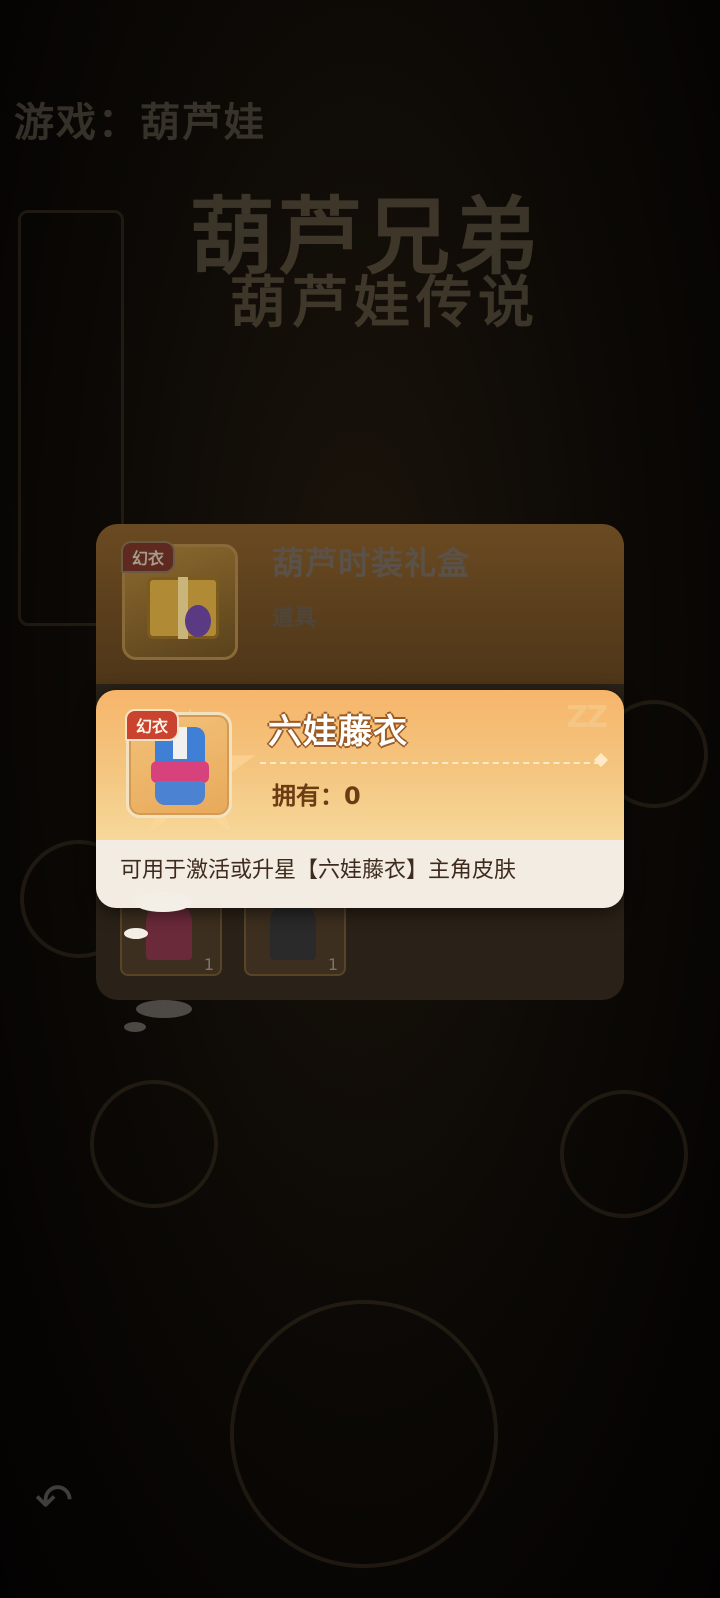 The image size is (720, 1598). Describe the element at coordinates (430, 763) in the screenshot. I see `tooltip-divider` at that location.